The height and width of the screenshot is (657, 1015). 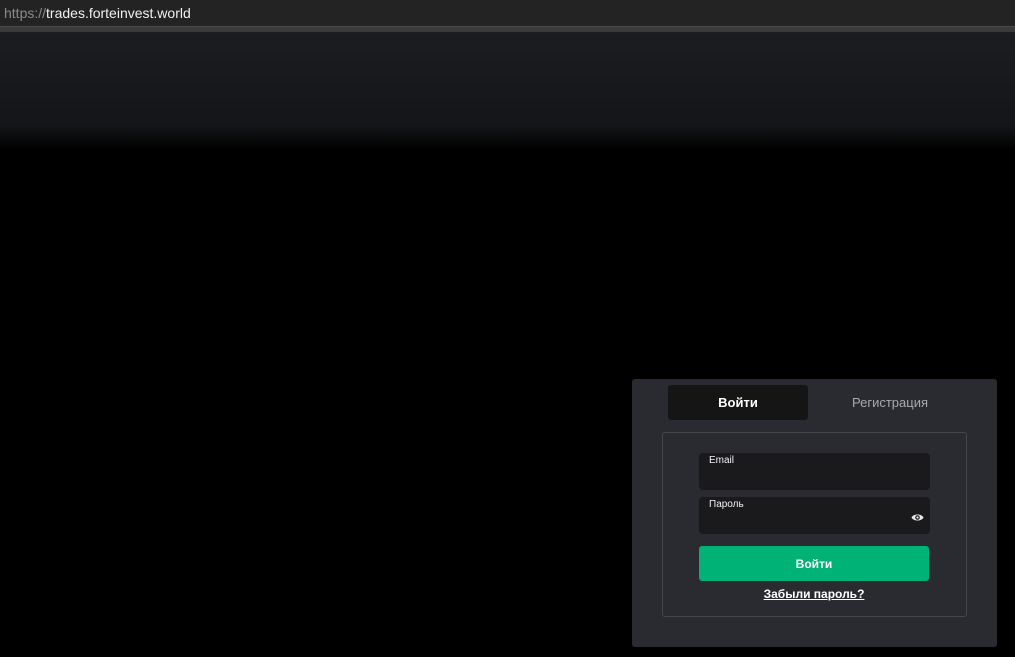 I want to click on password-field: Пароль, so click(x=814, y=515).